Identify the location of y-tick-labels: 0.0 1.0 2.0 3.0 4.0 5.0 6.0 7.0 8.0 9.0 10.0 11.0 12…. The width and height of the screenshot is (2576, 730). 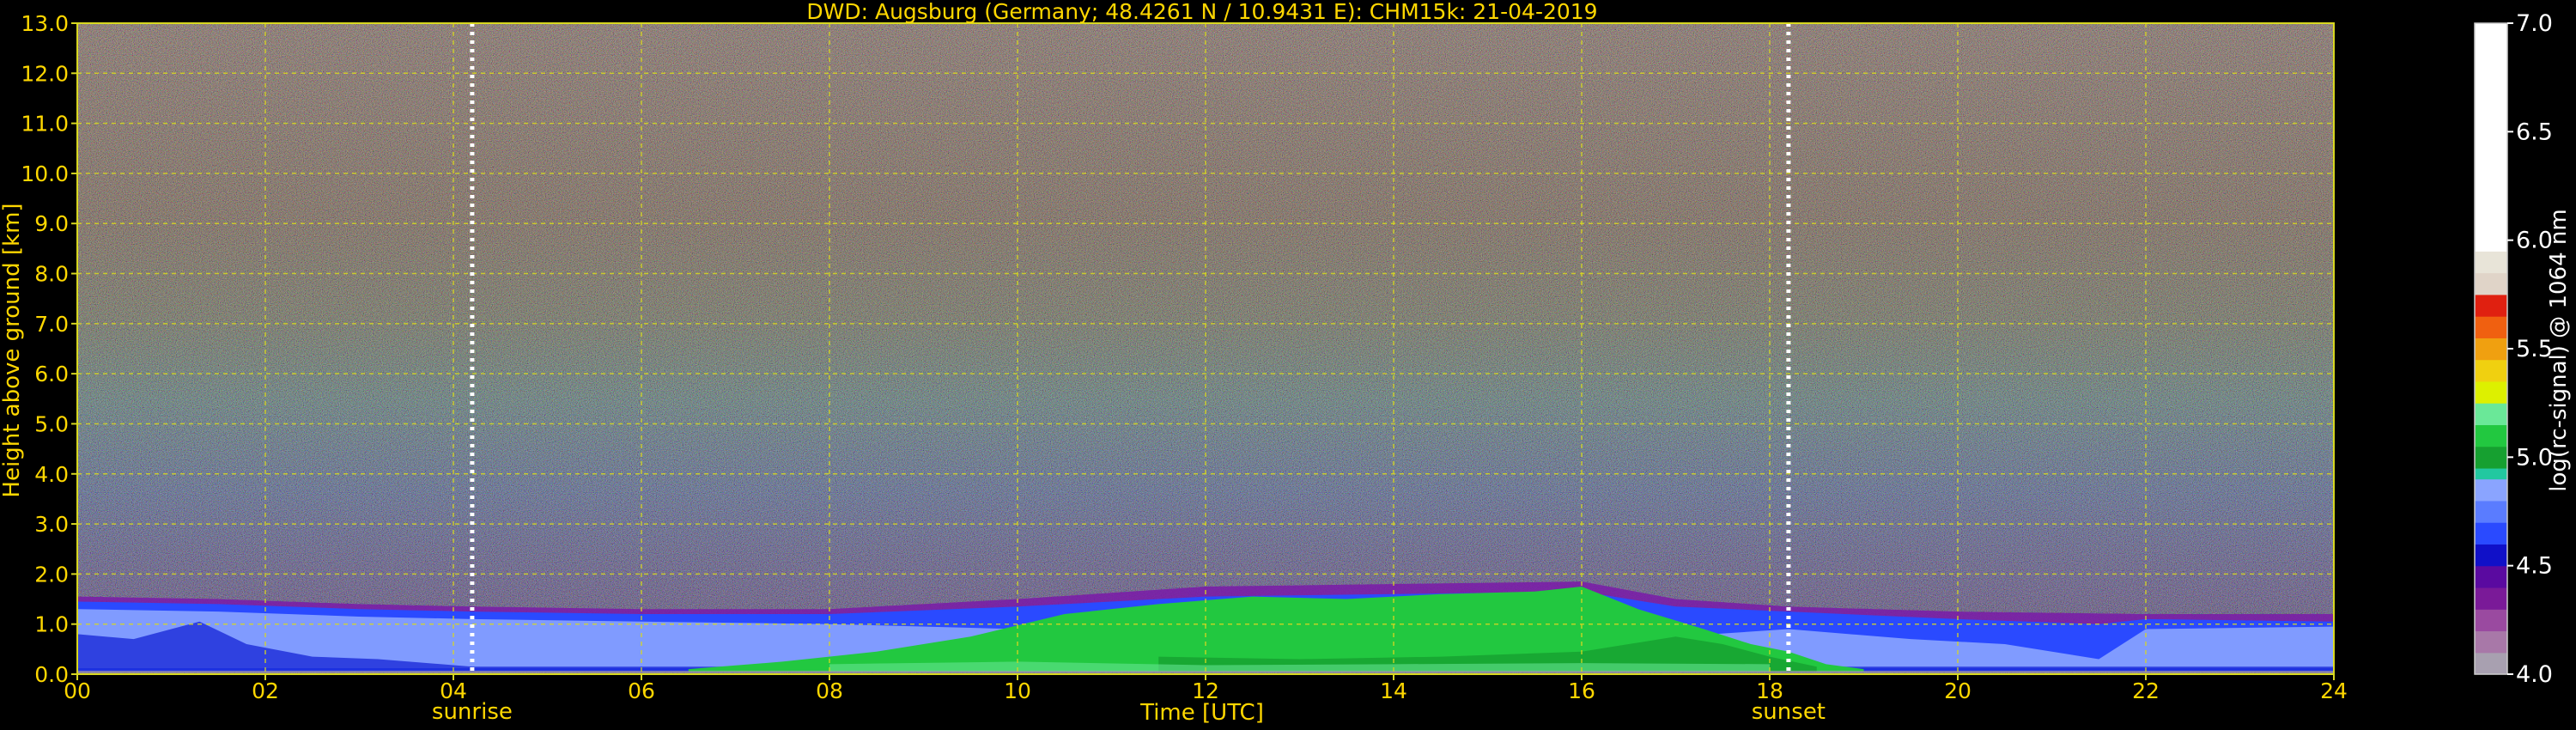
(45, 349).